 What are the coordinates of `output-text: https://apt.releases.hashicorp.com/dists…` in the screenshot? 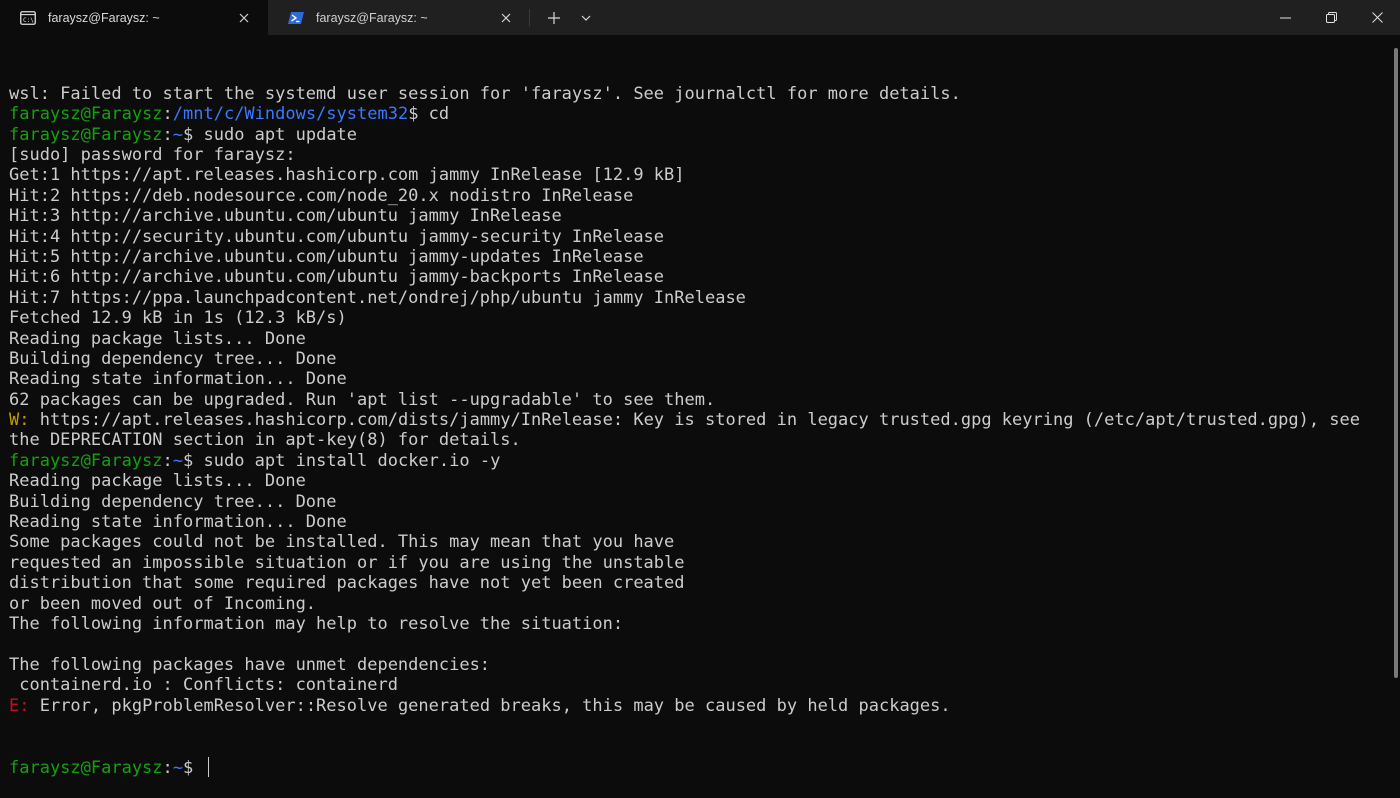 It's located at (695, 420).